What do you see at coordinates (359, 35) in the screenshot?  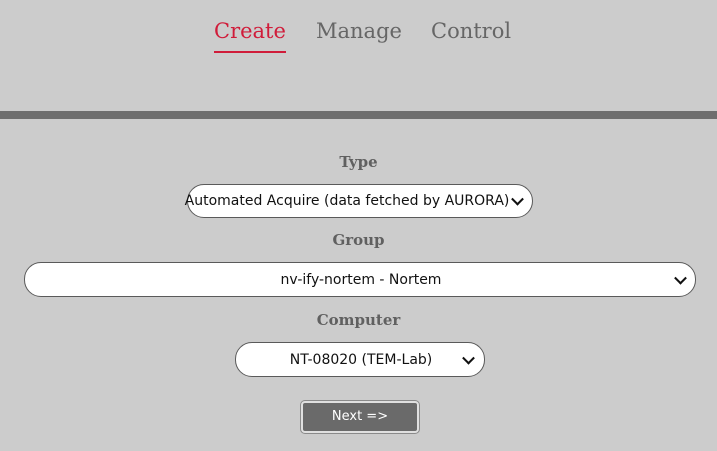 I see `tab-manage: Manage` at bounding box center [359, 35].